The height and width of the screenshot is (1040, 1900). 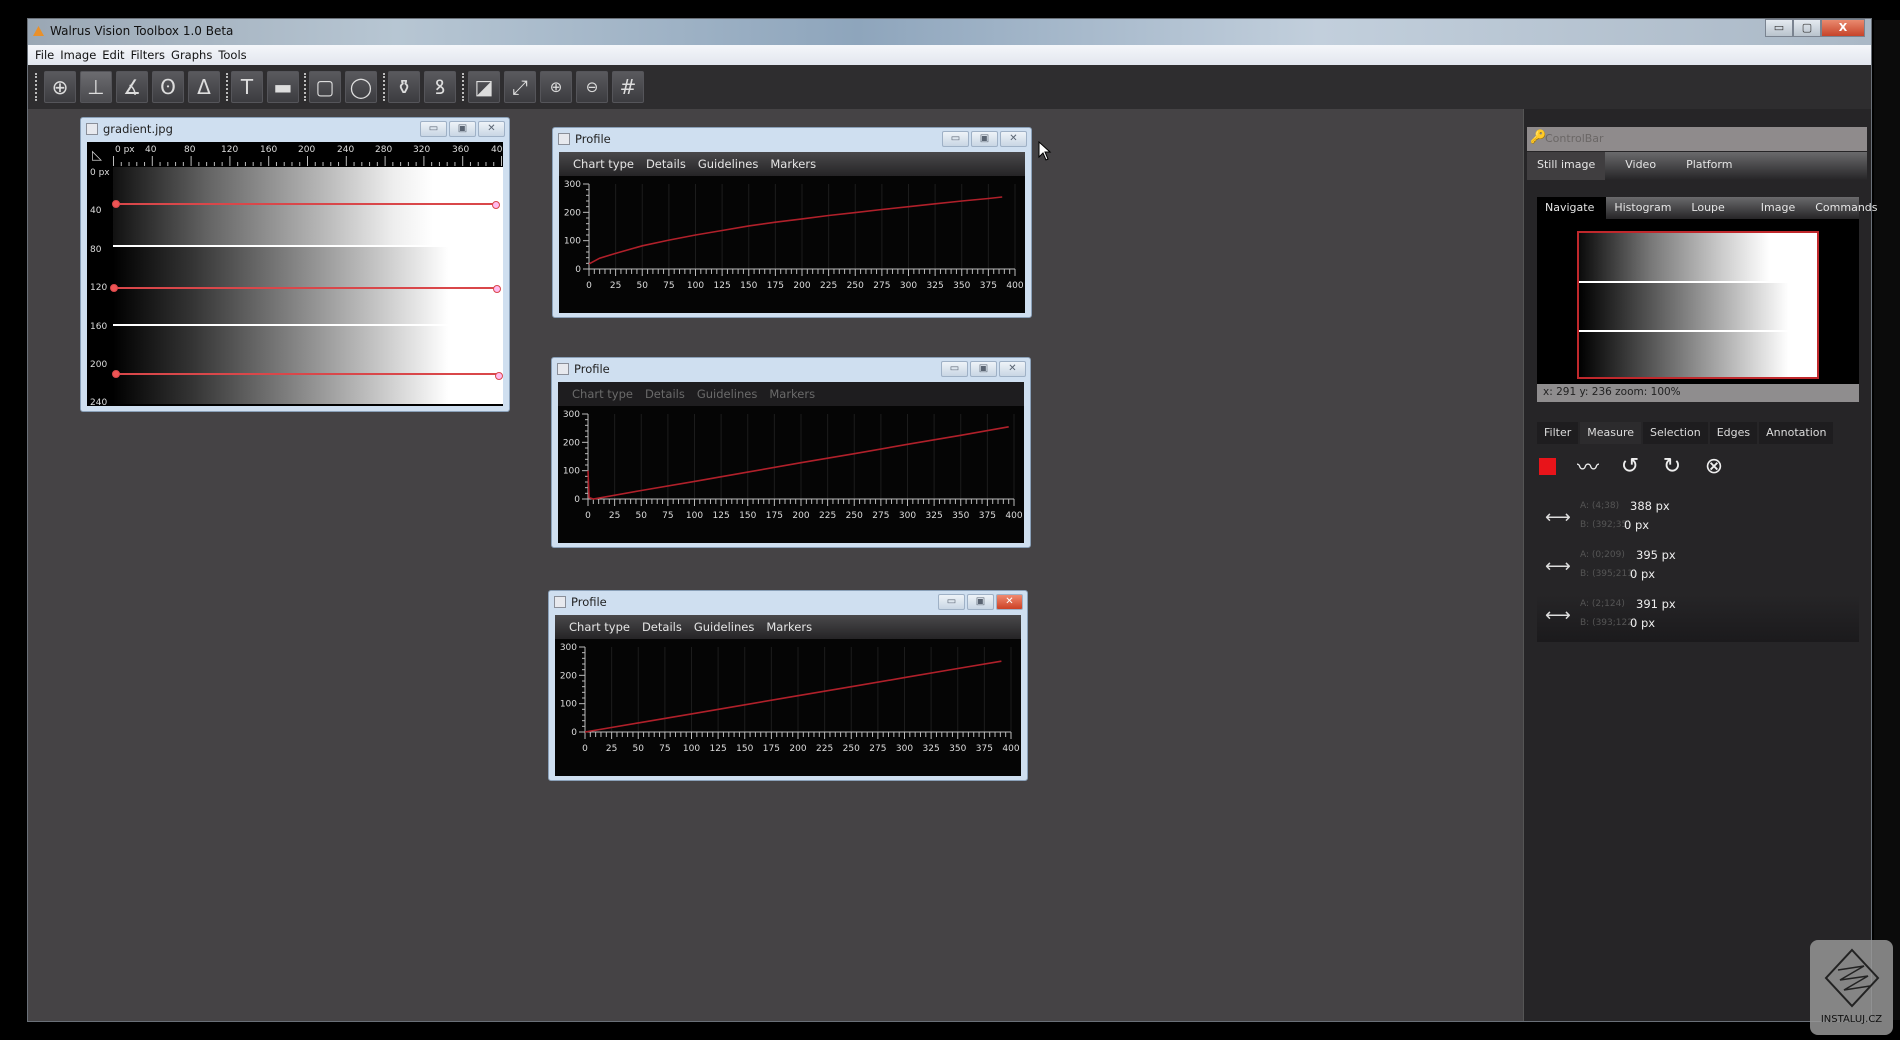 I want to click on ruler-label: 240, so click(x=346, y=150).